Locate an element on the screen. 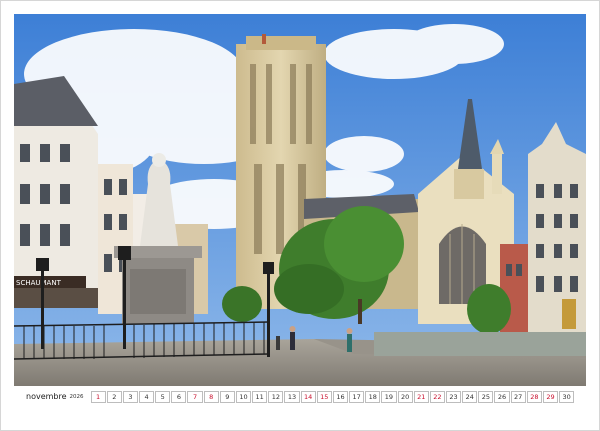 The height and width of the screenshot is (431, 600). day-cell: 18 is located at coordinates (373, 396).